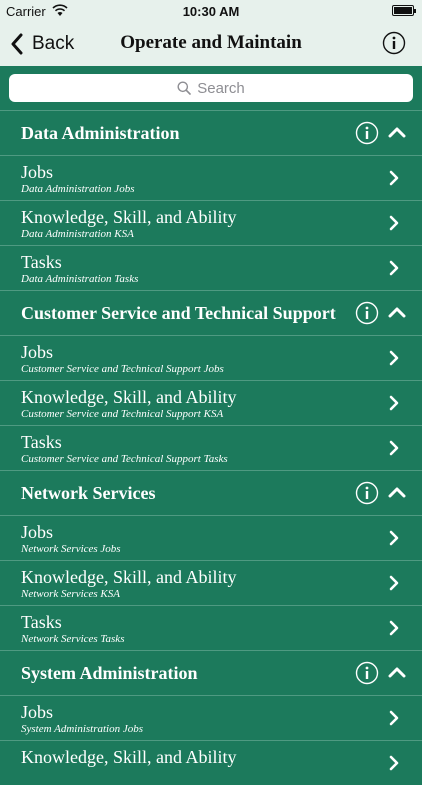 The image size is (422, 785). I want to click on item-subtitle: Data Administration Jobs, so click(78, 189).